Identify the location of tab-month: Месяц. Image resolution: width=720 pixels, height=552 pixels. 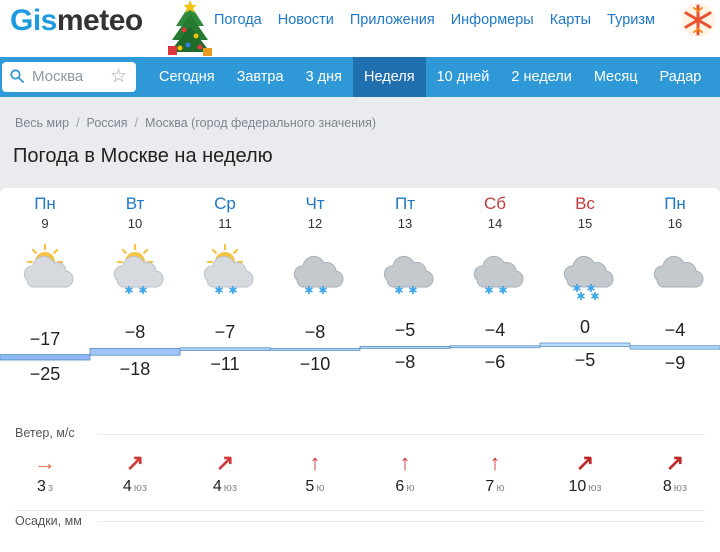
(616, 77).